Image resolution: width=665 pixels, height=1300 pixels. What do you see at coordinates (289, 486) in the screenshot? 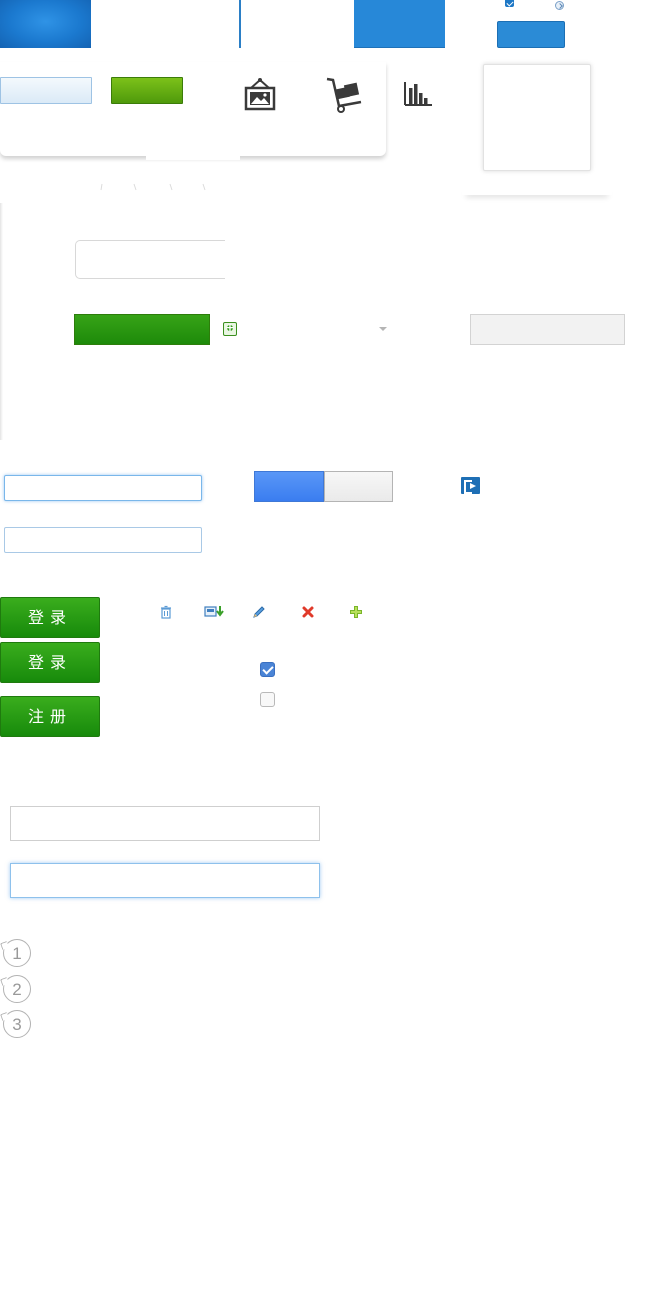
I see `segment-active-button` at bounding box center [289, 486].